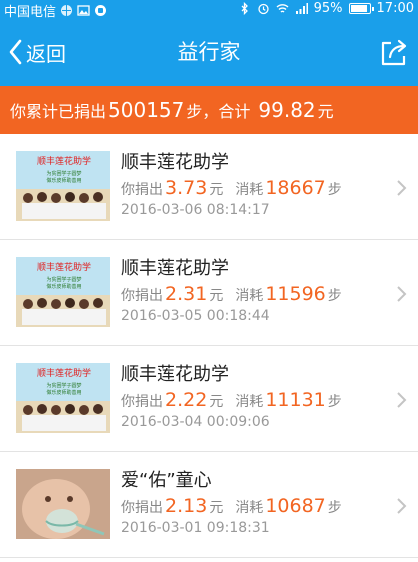 This screenshot has height=562, width=418. I want to click on battery-icon, so click(361, 8).